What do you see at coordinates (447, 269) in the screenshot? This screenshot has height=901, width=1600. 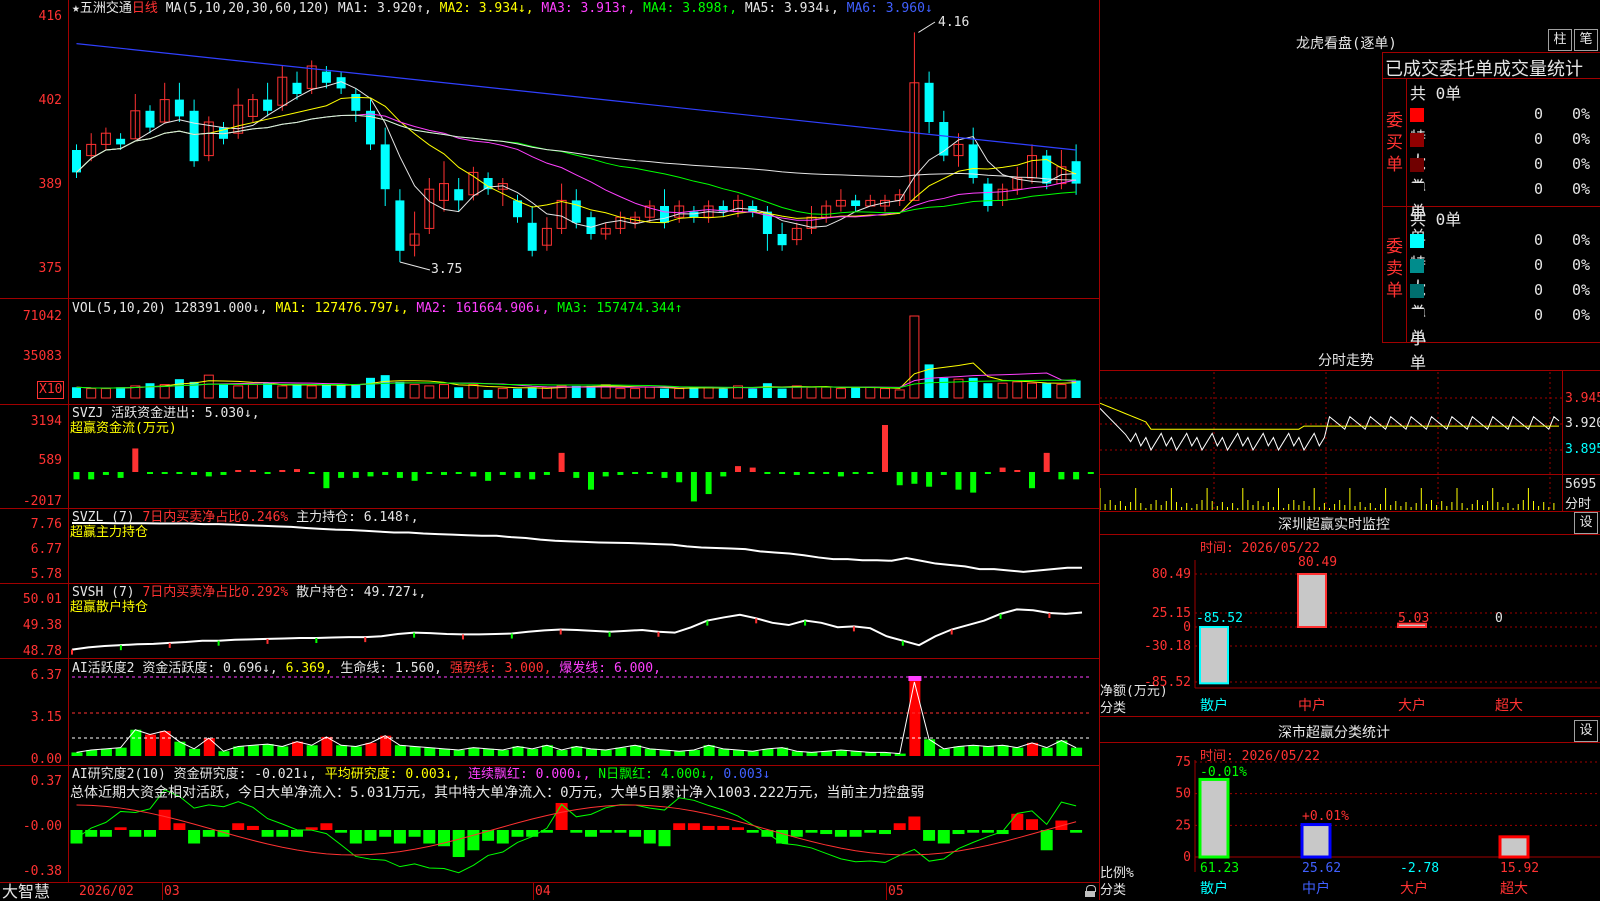 I see `low-price-label: 3.75` at bounding box center [447, 269].